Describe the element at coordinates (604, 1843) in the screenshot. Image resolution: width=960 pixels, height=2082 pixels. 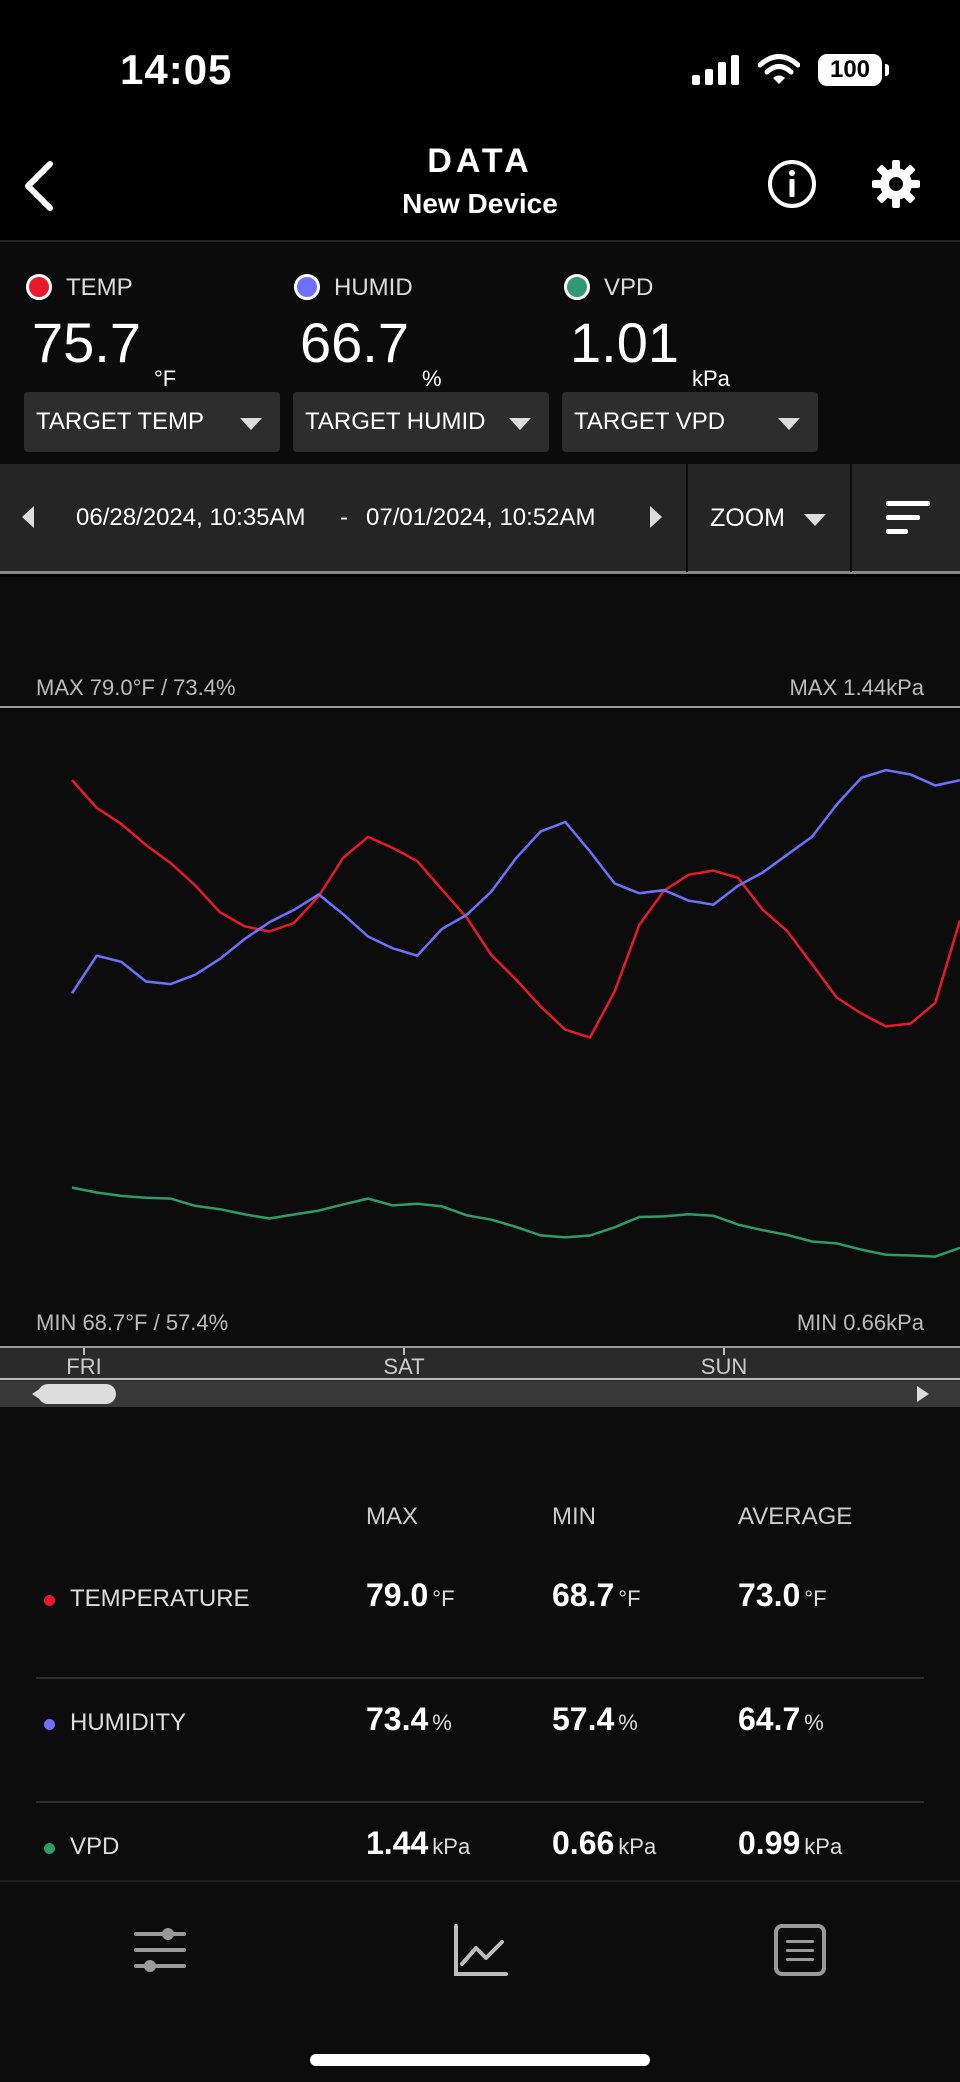
I see `stat-min: 0.66 kPa` at that location.